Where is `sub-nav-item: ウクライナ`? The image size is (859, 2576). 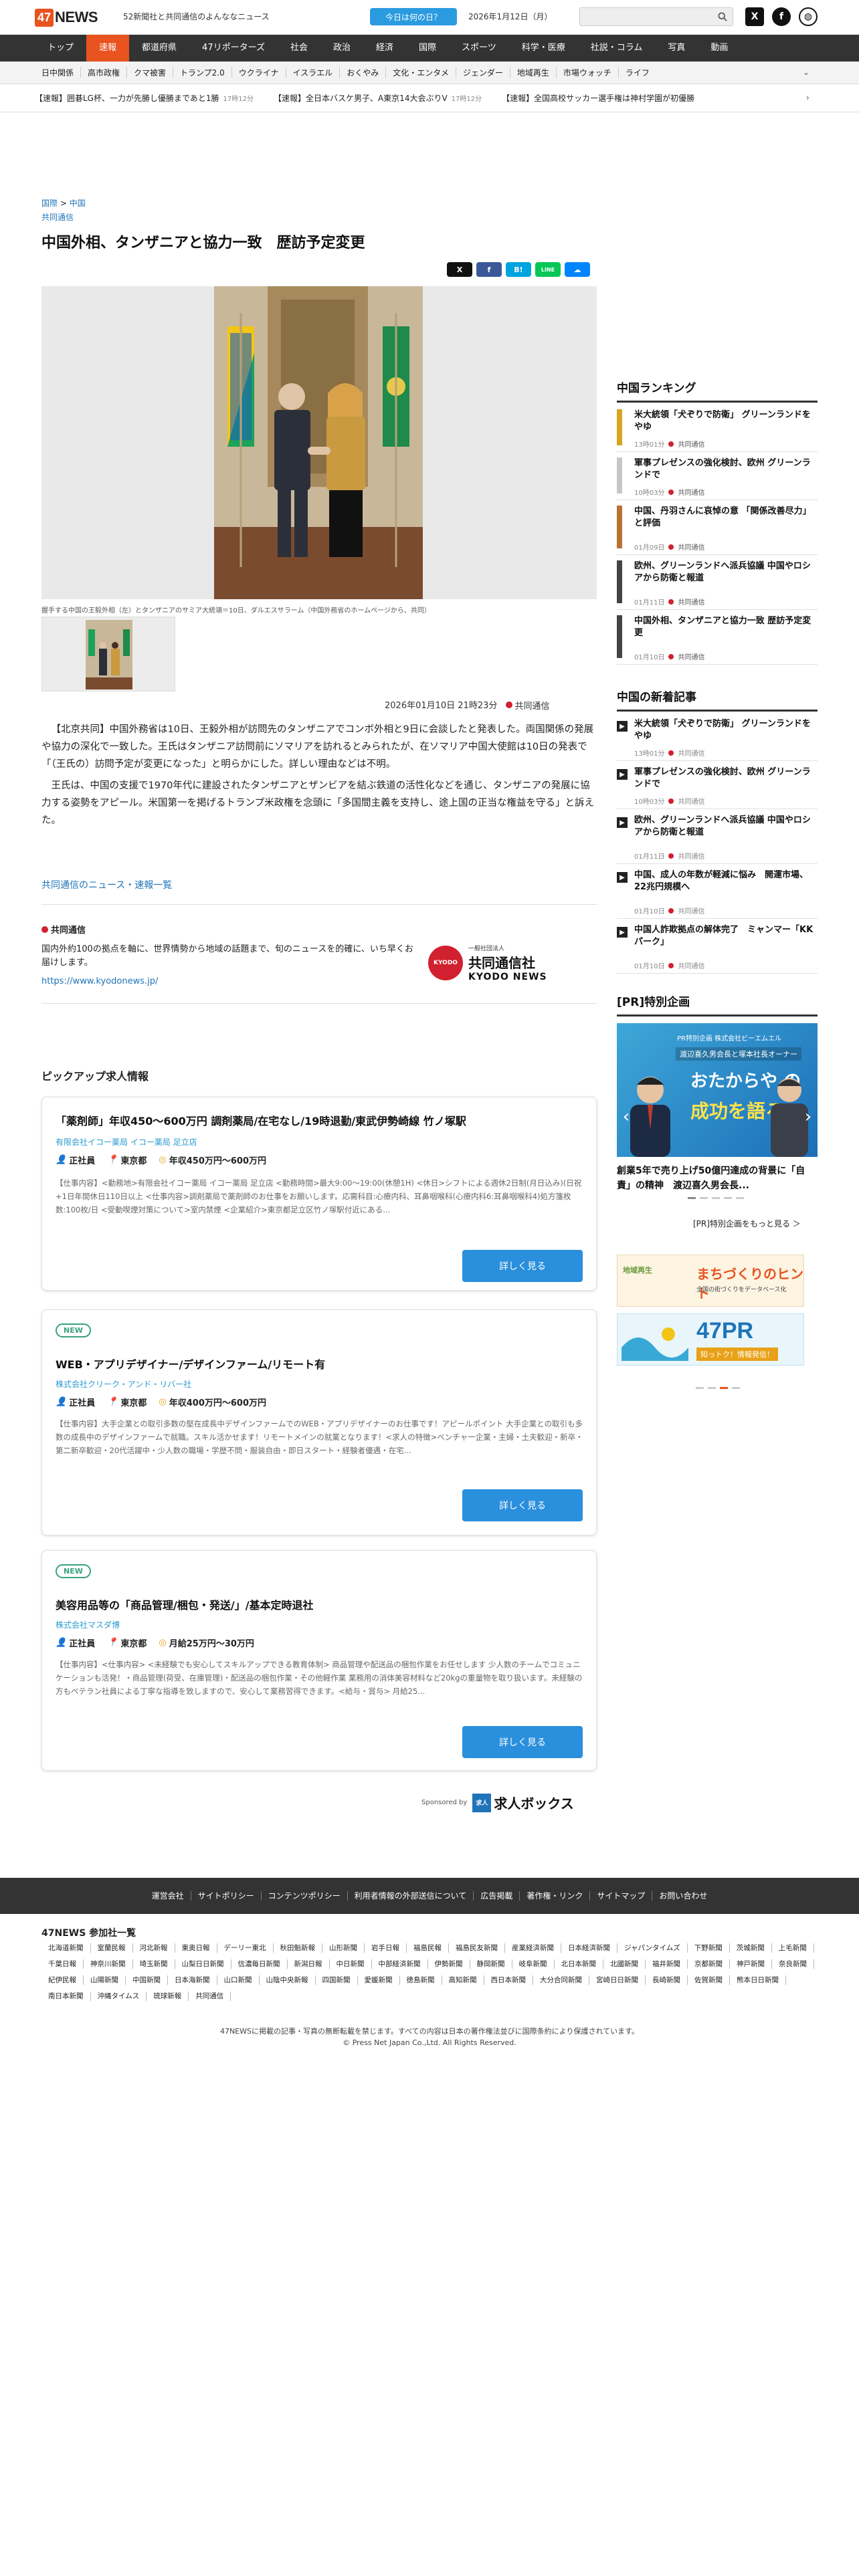 sub-nav-item: ウクライナ is located at coordinates (259, 72).